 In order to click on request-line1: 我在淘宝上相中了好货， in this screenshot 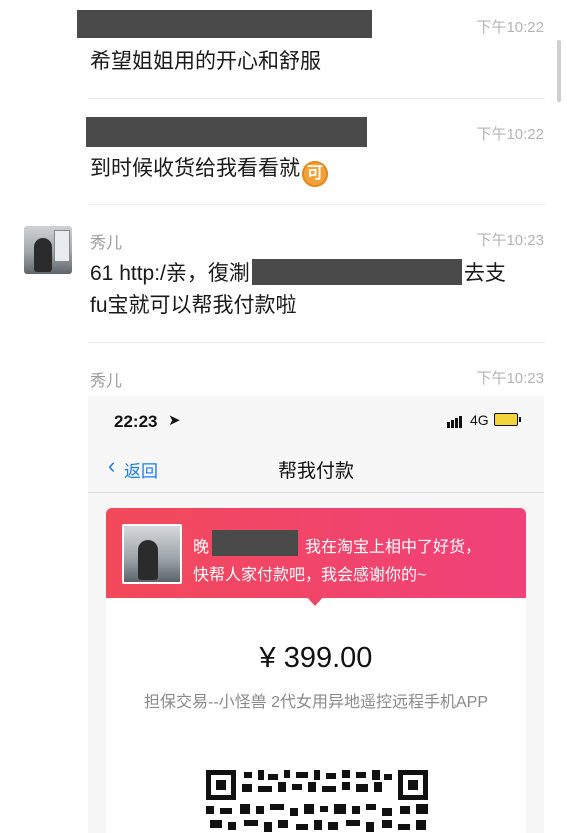, I will do `click(393, 547)`.